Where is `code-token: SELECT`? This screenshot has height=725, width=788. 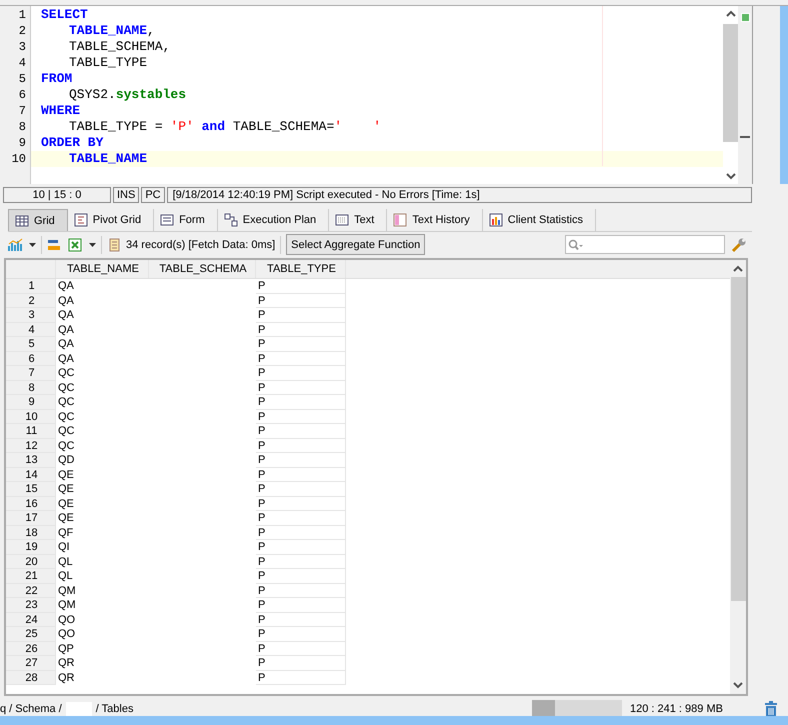 code-token: SELECT is located at coordinates (64, 14).